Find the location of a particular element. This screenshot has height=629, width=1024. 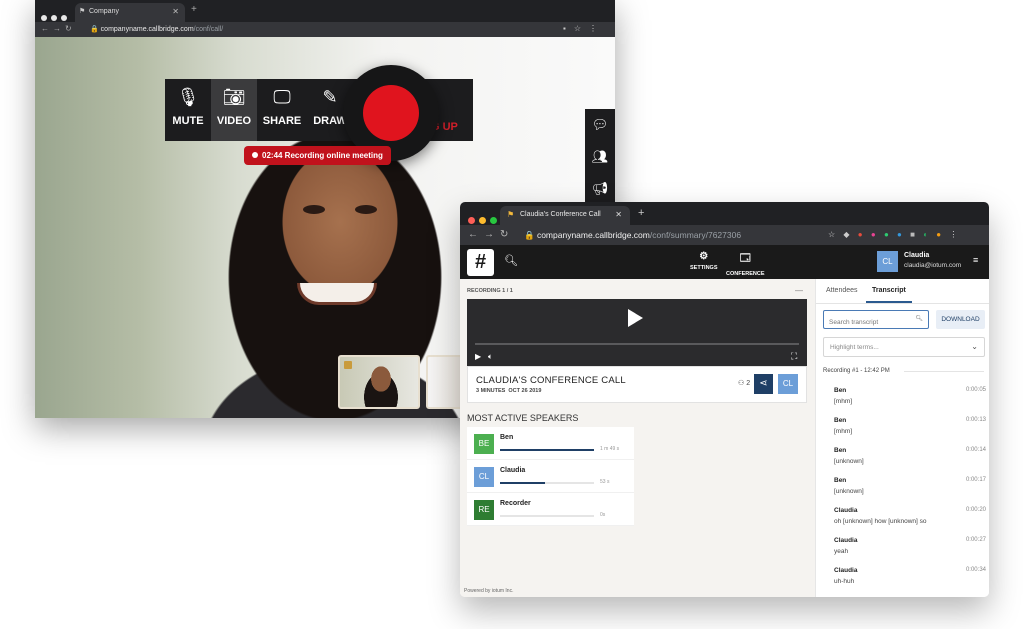

entry-time: 0:00:14 is located at coordinates (976, 450).